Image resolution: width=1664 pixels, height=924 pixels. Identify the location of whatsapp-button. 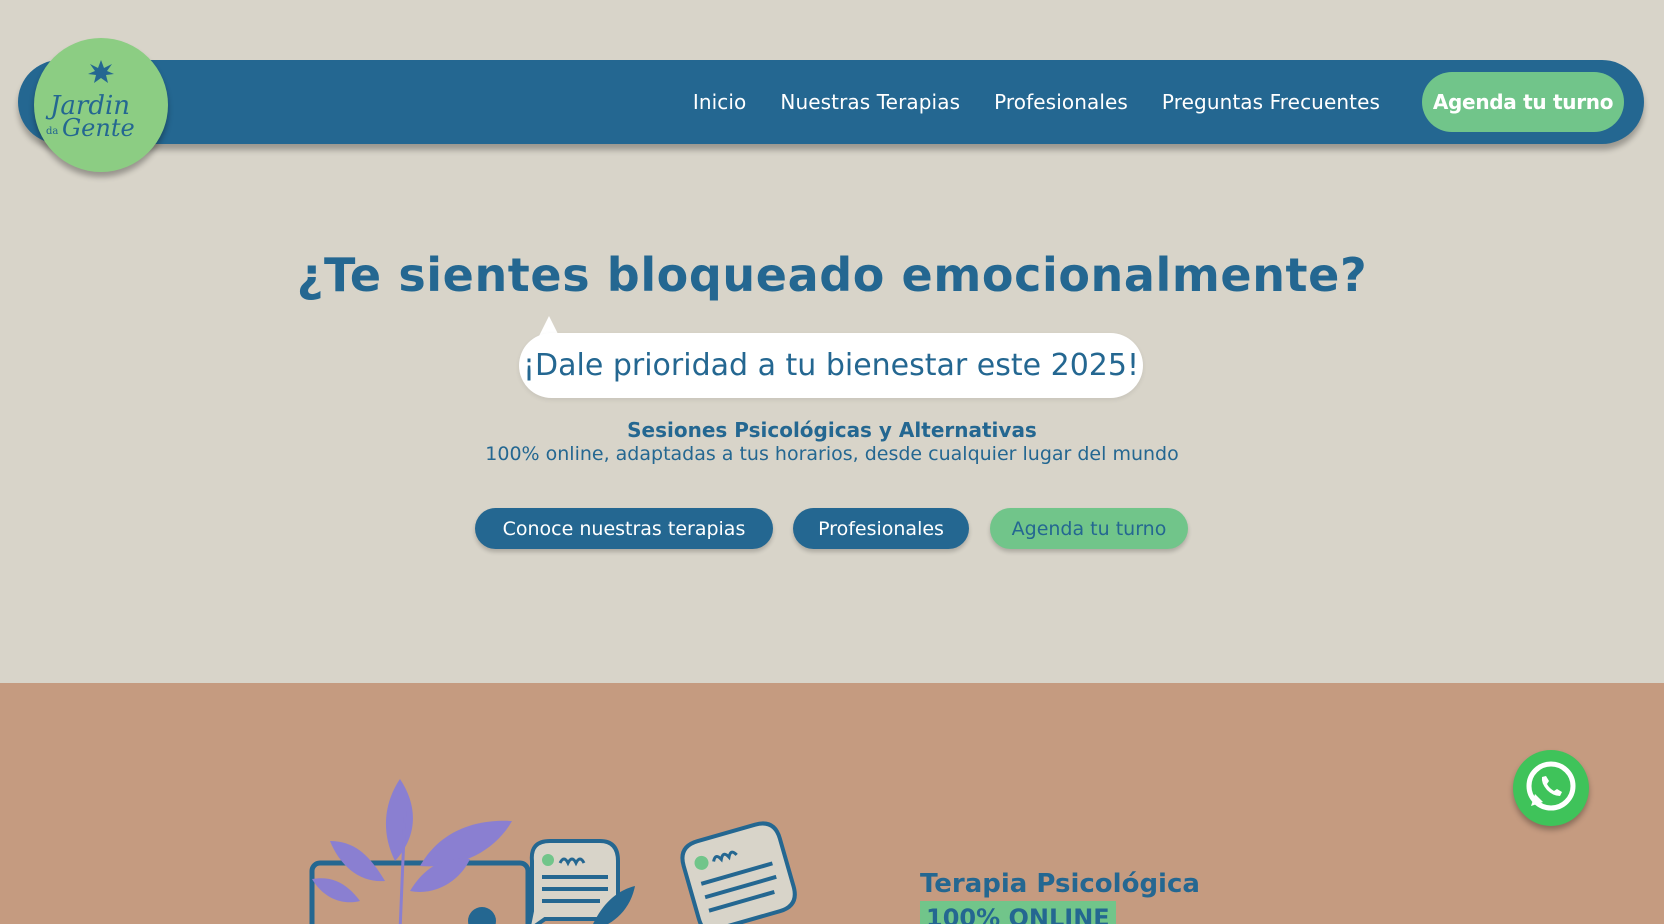
(1551, 788).